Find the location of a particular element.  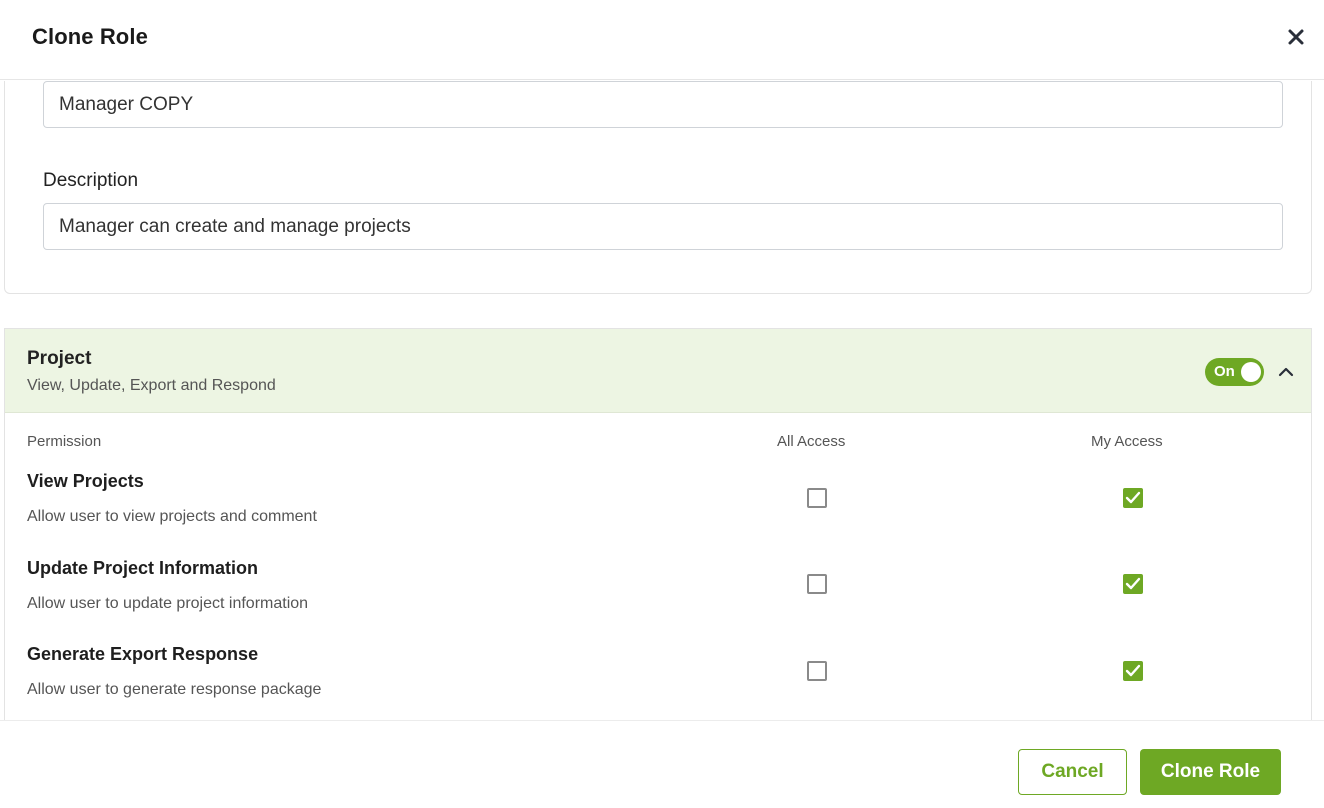

cancel-button: Cancel is located at coordinates (1072, 772).